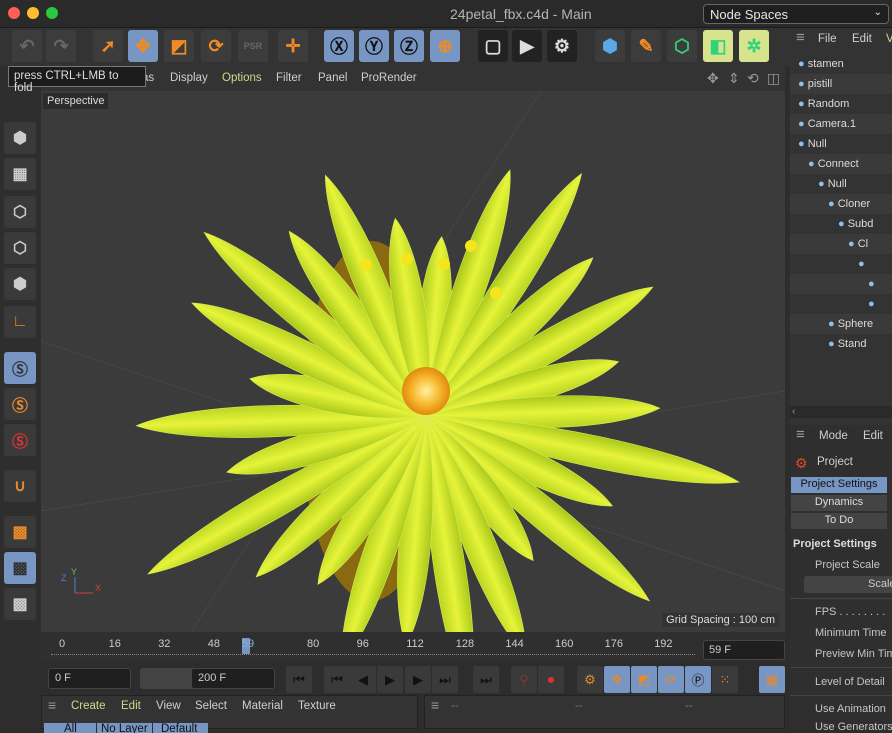  I want to click on object-row: ● Random, so click(841, 104).